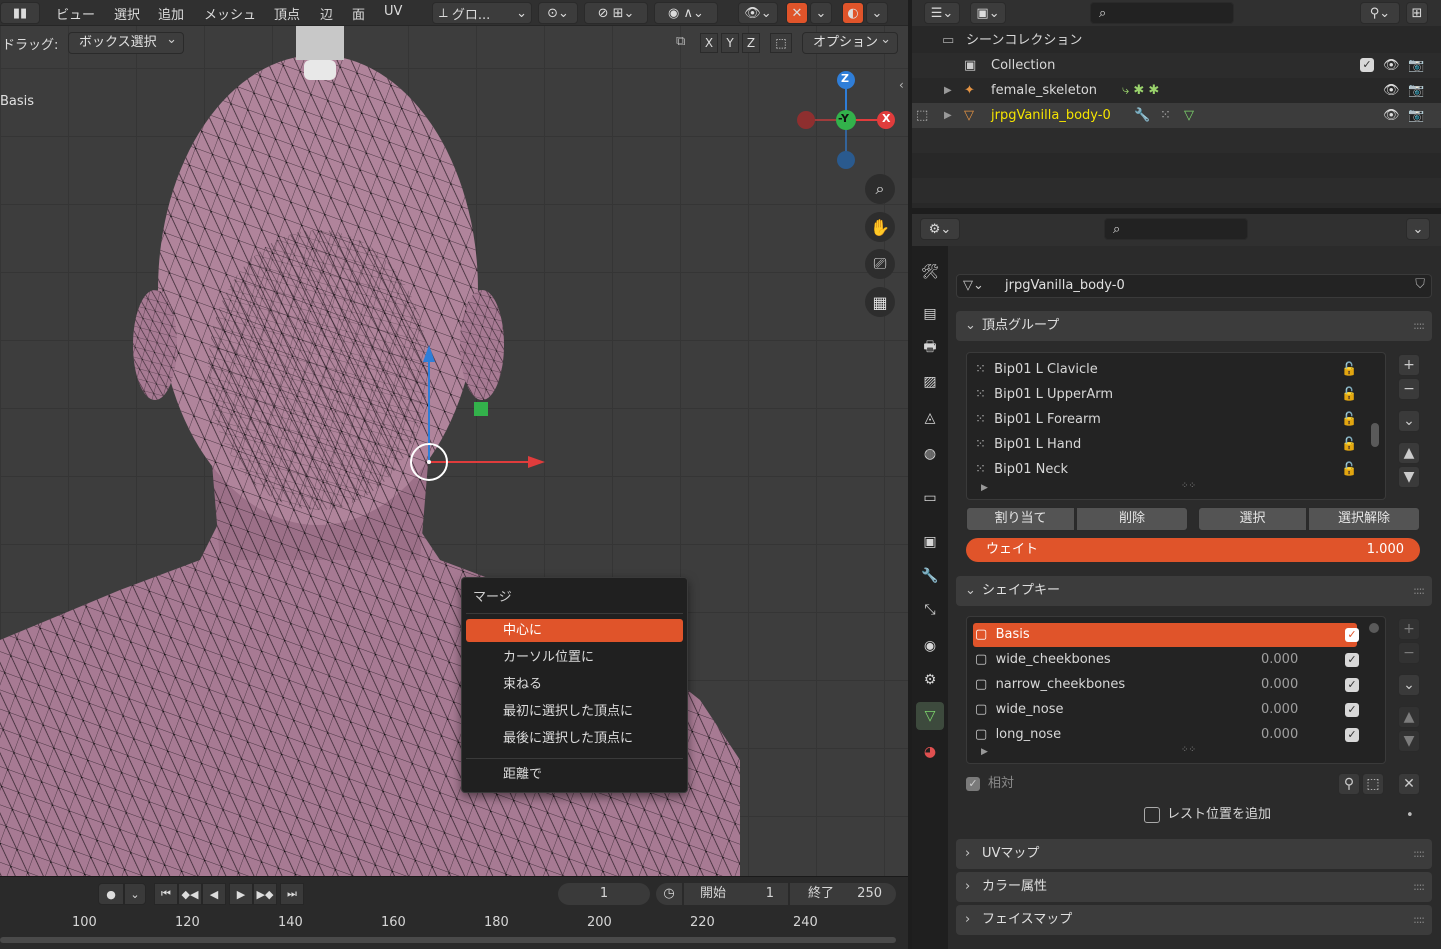  I want to click on physics-tab-icon: ◉, so click(930, 646).